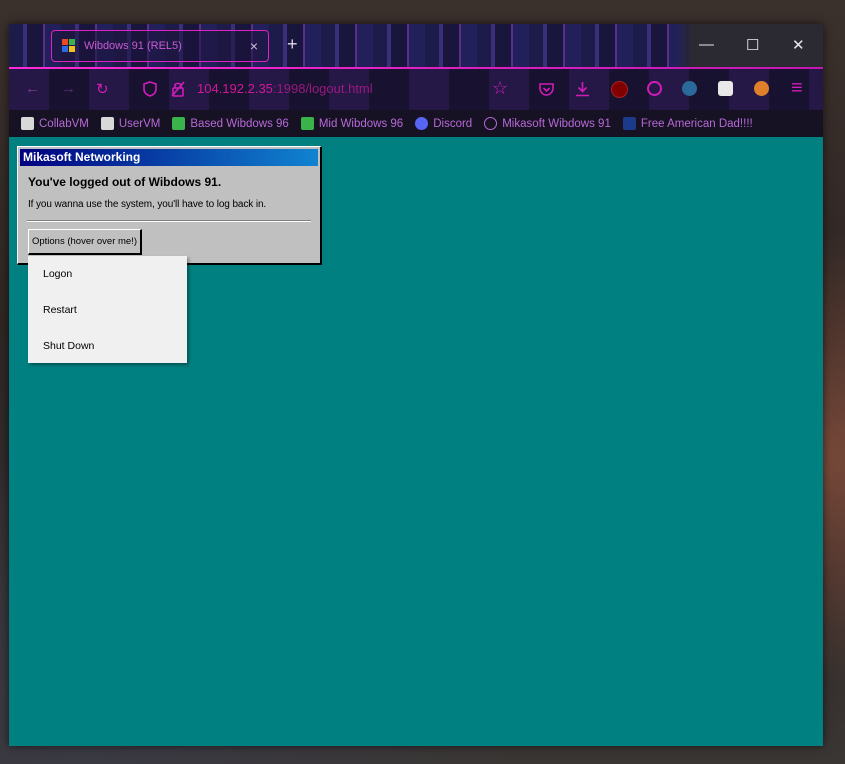 This screenshot has width=845, height=764. Describe the element at coordinates (547, 123) in the screenshot. I see `bookmark-mikasoft-wibdows-91: Mikasoft Wibdows 91` at that location.